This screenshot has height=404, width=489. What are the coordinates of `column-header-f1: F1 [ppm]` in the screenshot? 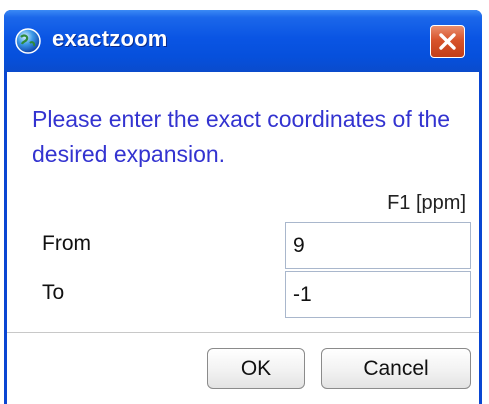 It's located at (426, 203).